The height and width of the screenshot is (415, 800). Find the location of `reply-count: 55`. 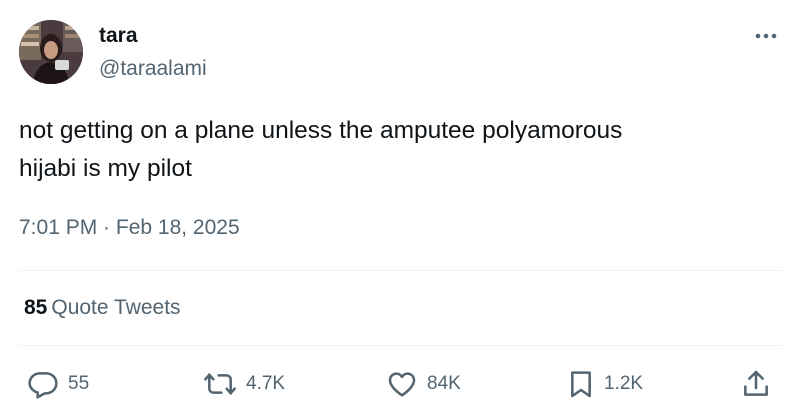

reply-count: 55 is located at coordinates (79, 383).